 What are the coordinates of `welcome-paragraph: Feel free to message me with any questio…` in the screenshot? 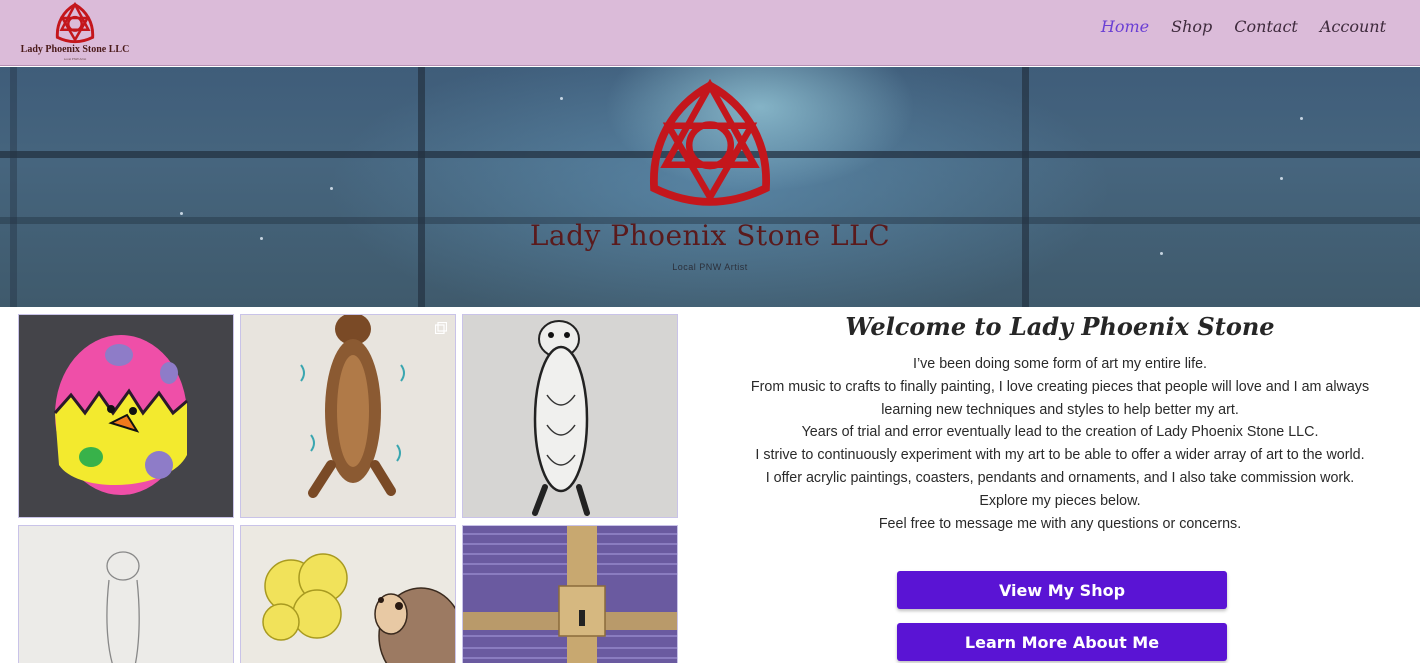 It's located at (1060, 523).